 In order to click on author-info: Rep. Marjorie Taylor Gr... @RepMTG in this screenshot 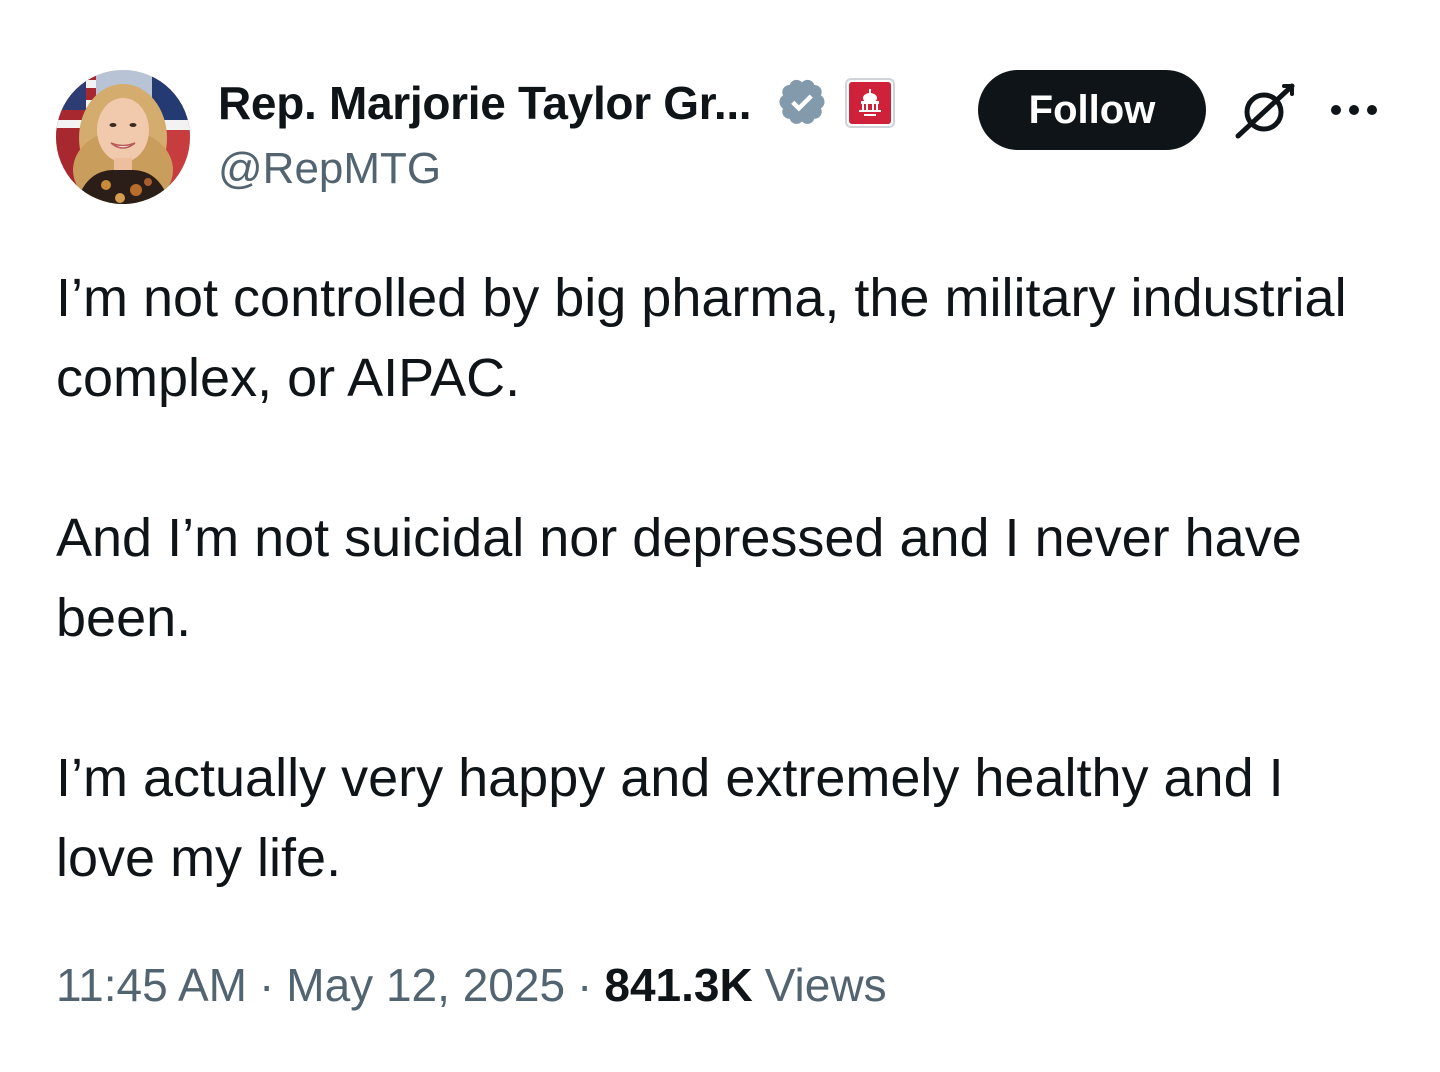, I will do `click(557, 133)`.